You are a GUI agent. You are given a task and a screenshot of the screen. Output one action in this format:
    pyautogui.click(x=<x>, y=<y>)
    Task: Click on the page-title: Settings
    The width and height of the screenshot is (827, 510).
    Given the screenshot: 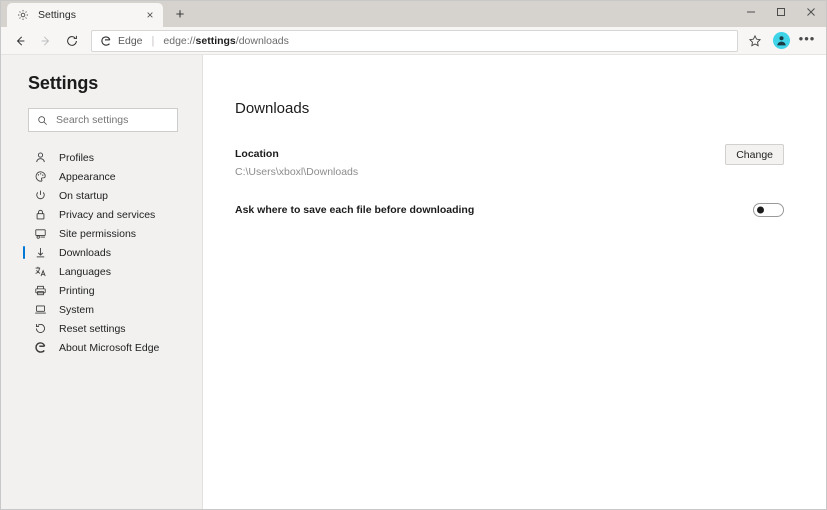 What is the action you would take?
    pyautogui.click(x=63, y=83)
    